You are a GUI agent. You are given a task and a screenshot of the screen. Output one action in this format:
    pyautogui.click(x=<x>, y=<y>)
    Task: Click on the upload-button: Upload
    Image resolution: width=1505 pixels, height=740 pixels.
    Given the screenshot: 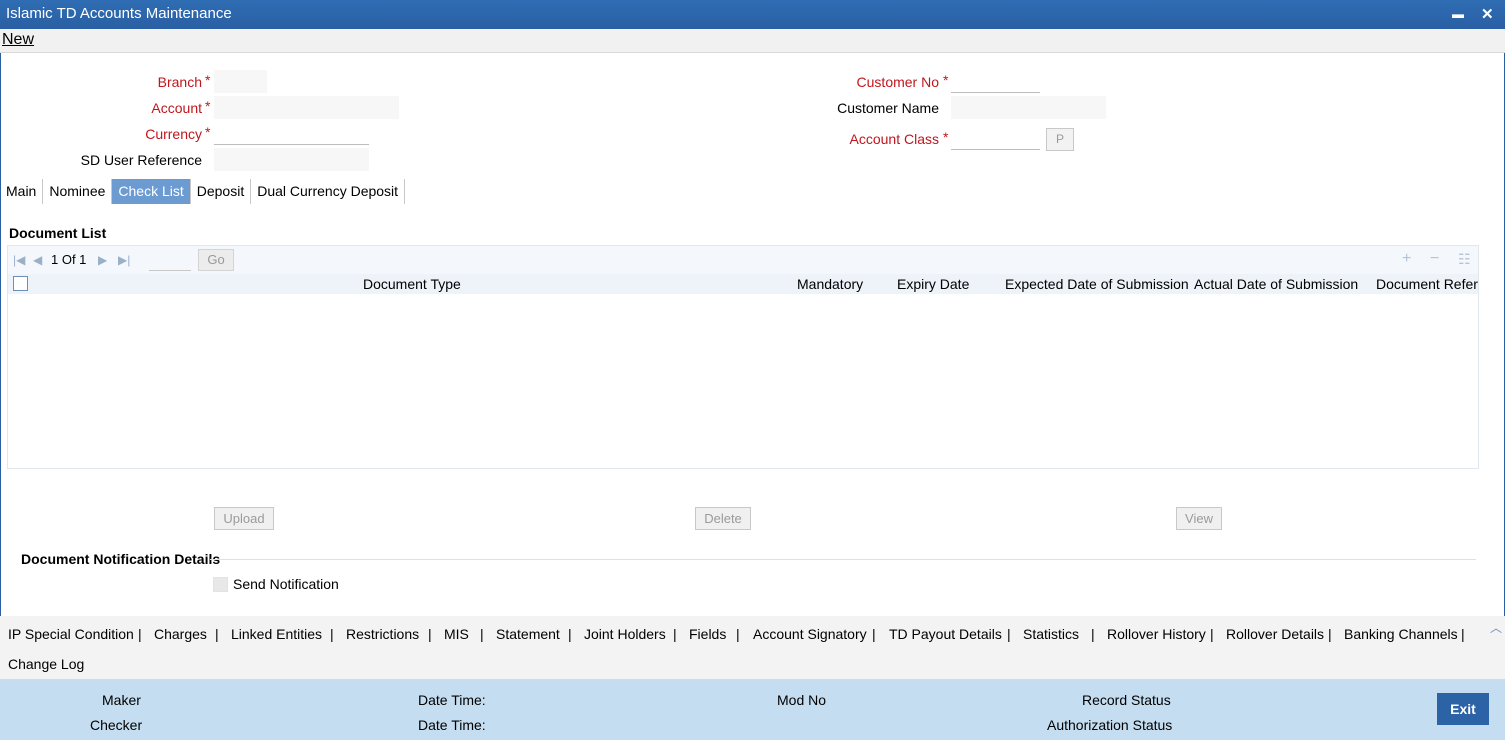 What is the action you would take?
    pyautogui.click(x=244, y=518)
    